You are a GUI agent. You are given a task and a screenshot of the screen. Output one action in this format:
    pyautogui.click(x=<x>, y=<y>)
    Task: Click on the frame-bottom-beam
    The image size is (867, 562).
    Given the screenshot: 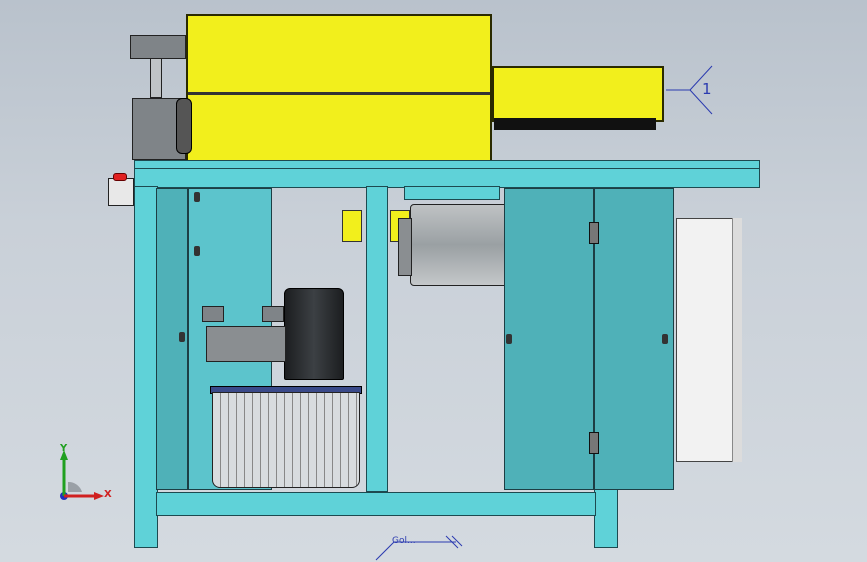 What is the action you would take?
    pyautogui.click(x=376, y=504)
    